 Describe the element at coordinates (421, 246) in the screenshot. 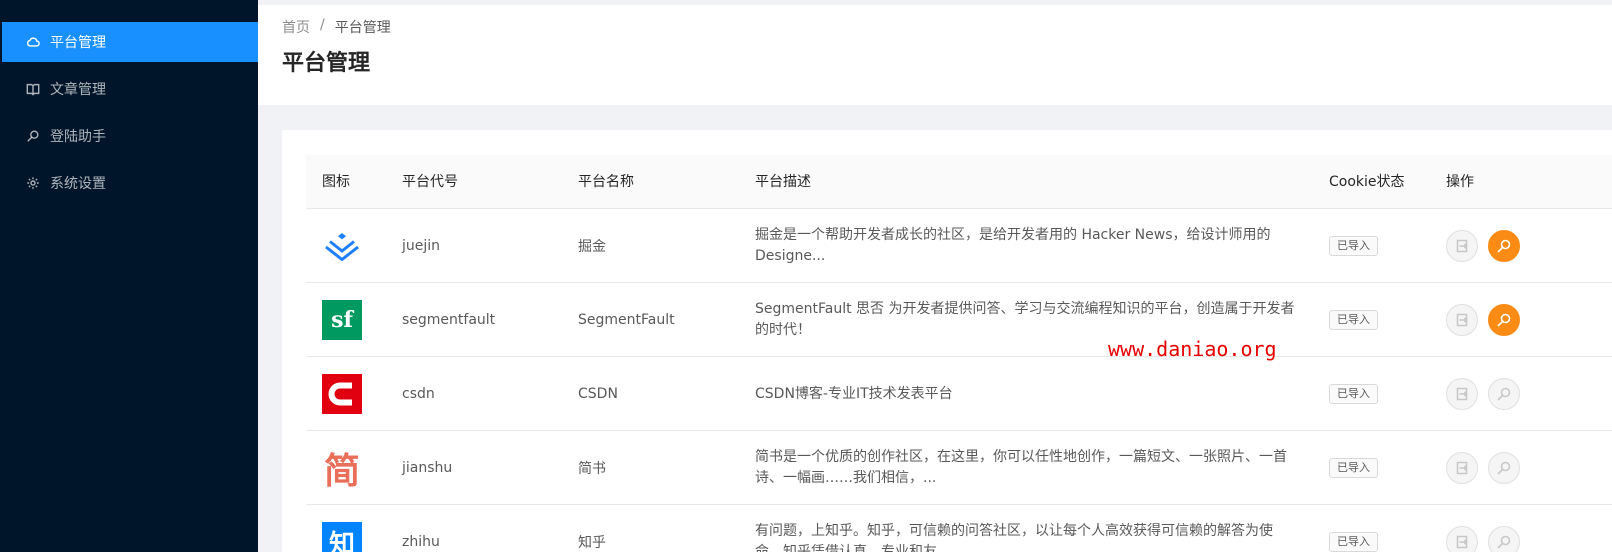

I see `platform-code: juejin` at that location.